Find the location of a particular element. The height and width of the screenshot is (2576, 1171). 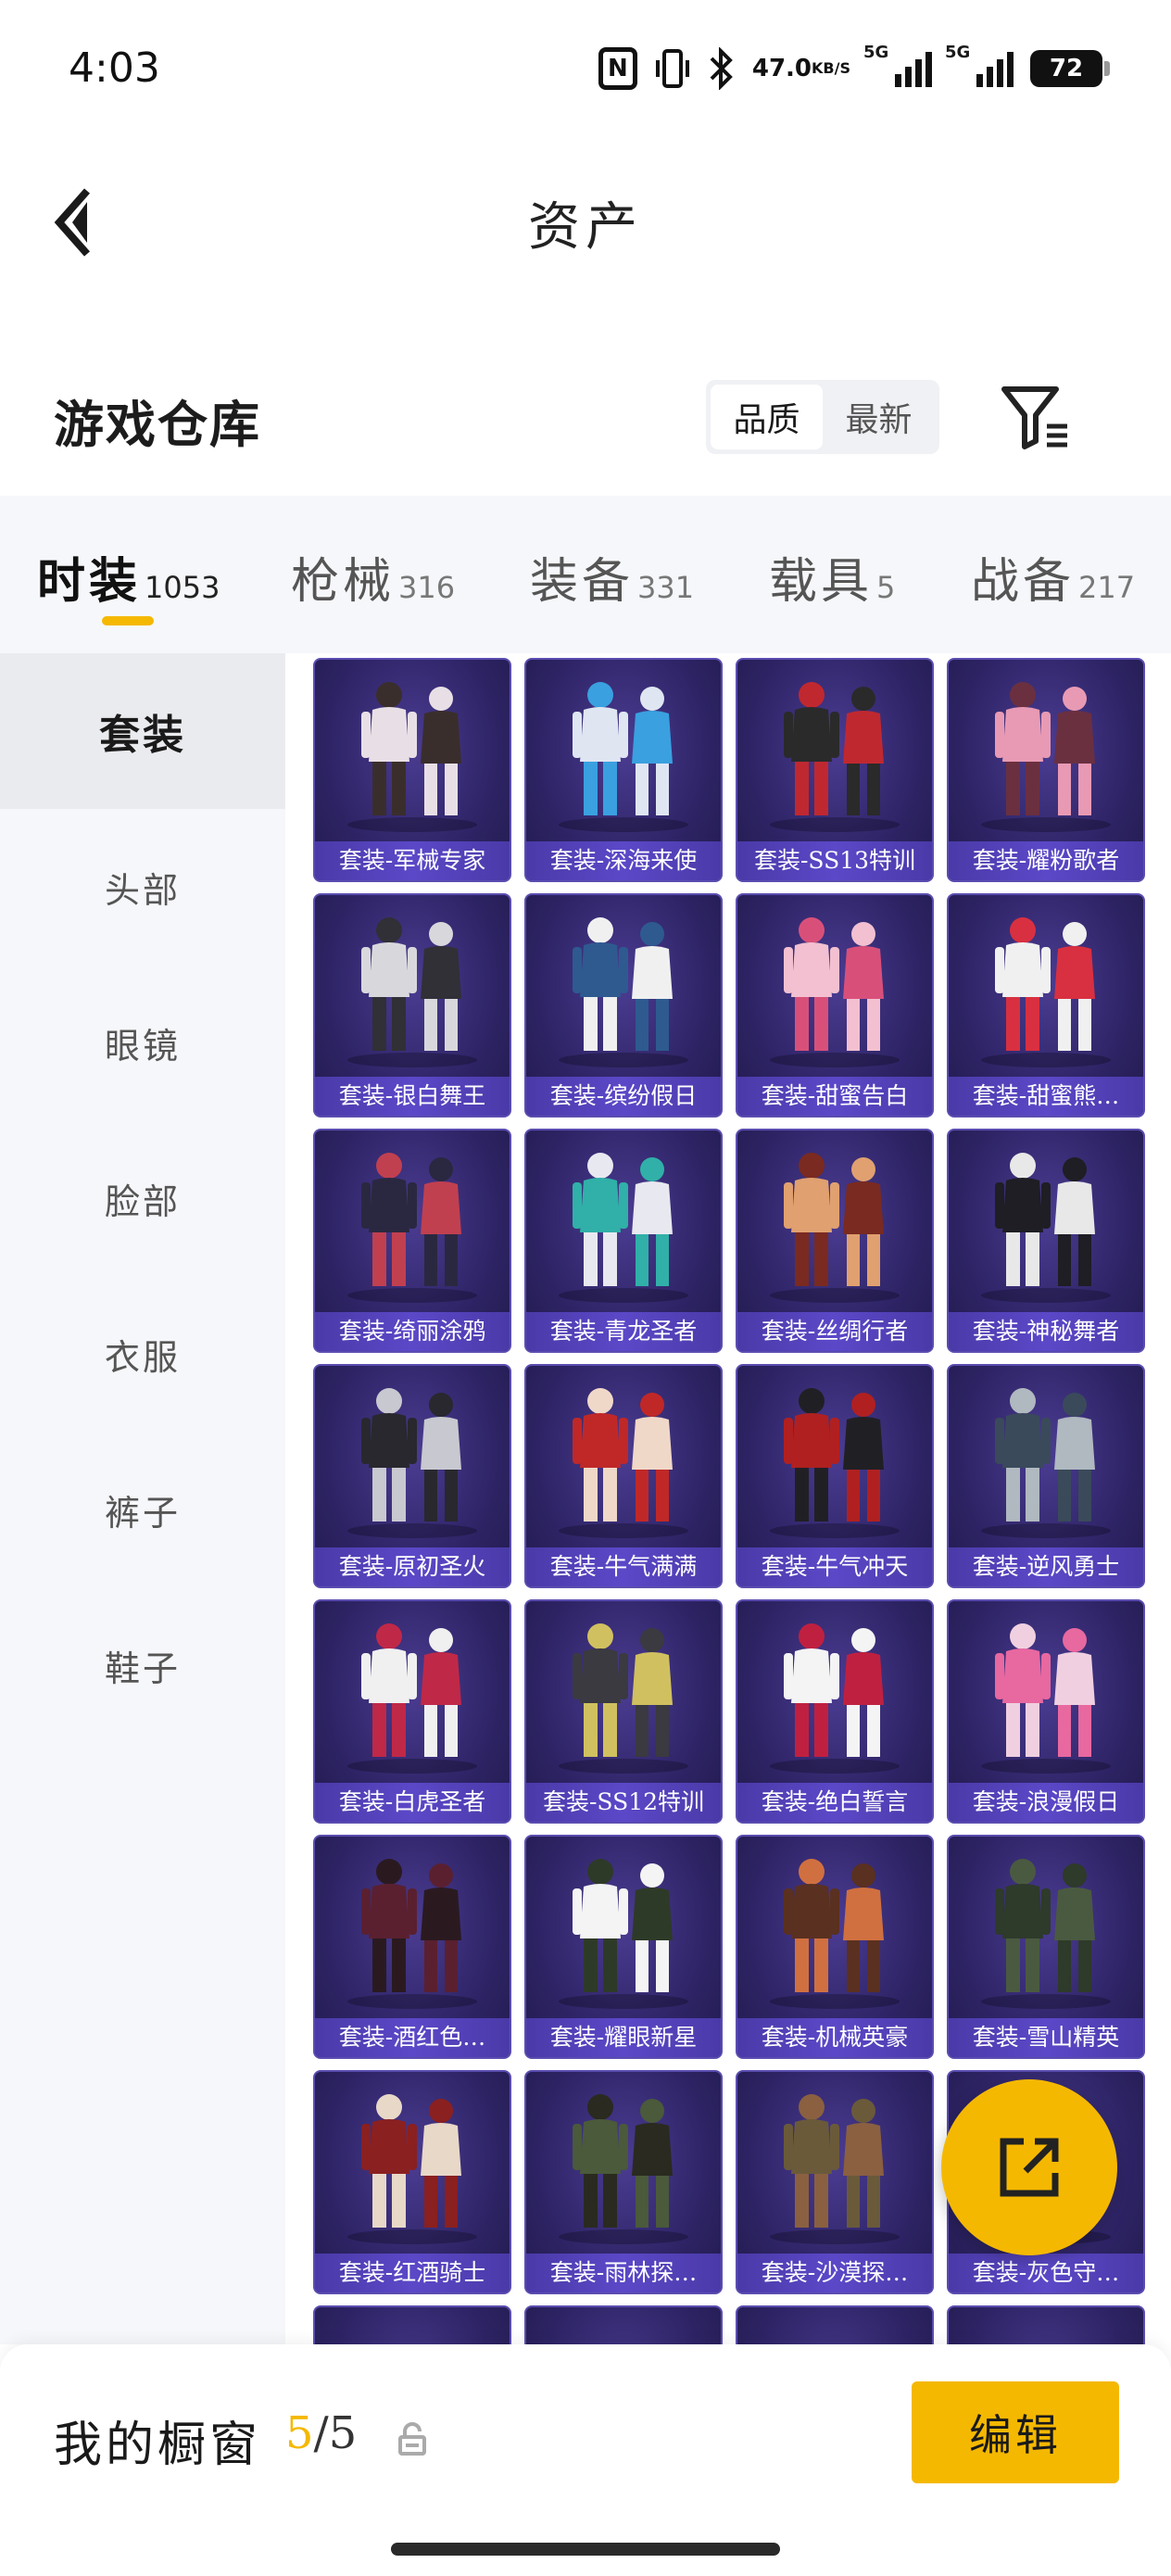

item-card: 套装-丝绸行者 is located at coordinates (835, 1241).